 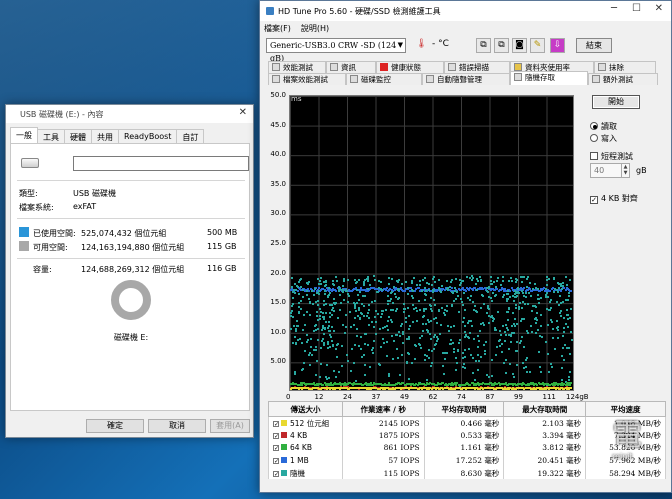 I want to click on ok-button: 確定, so click(x=115, y=426).